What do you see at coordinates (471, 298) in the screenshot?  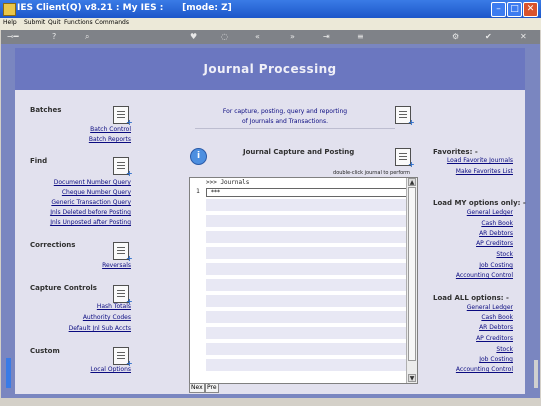 I see `load-all-heading: Load ALL options: -` at bounding box center [471, 298].